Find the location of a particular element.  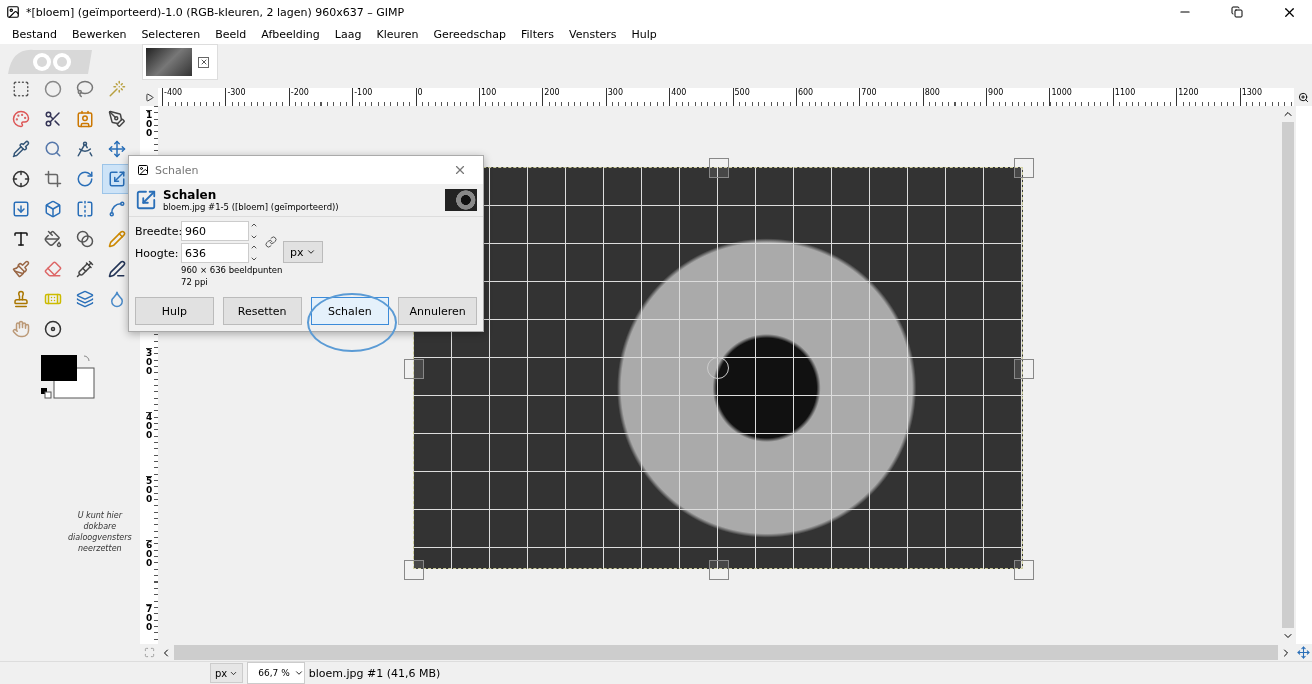

pipette-icon is located at coordinates (21, 149).